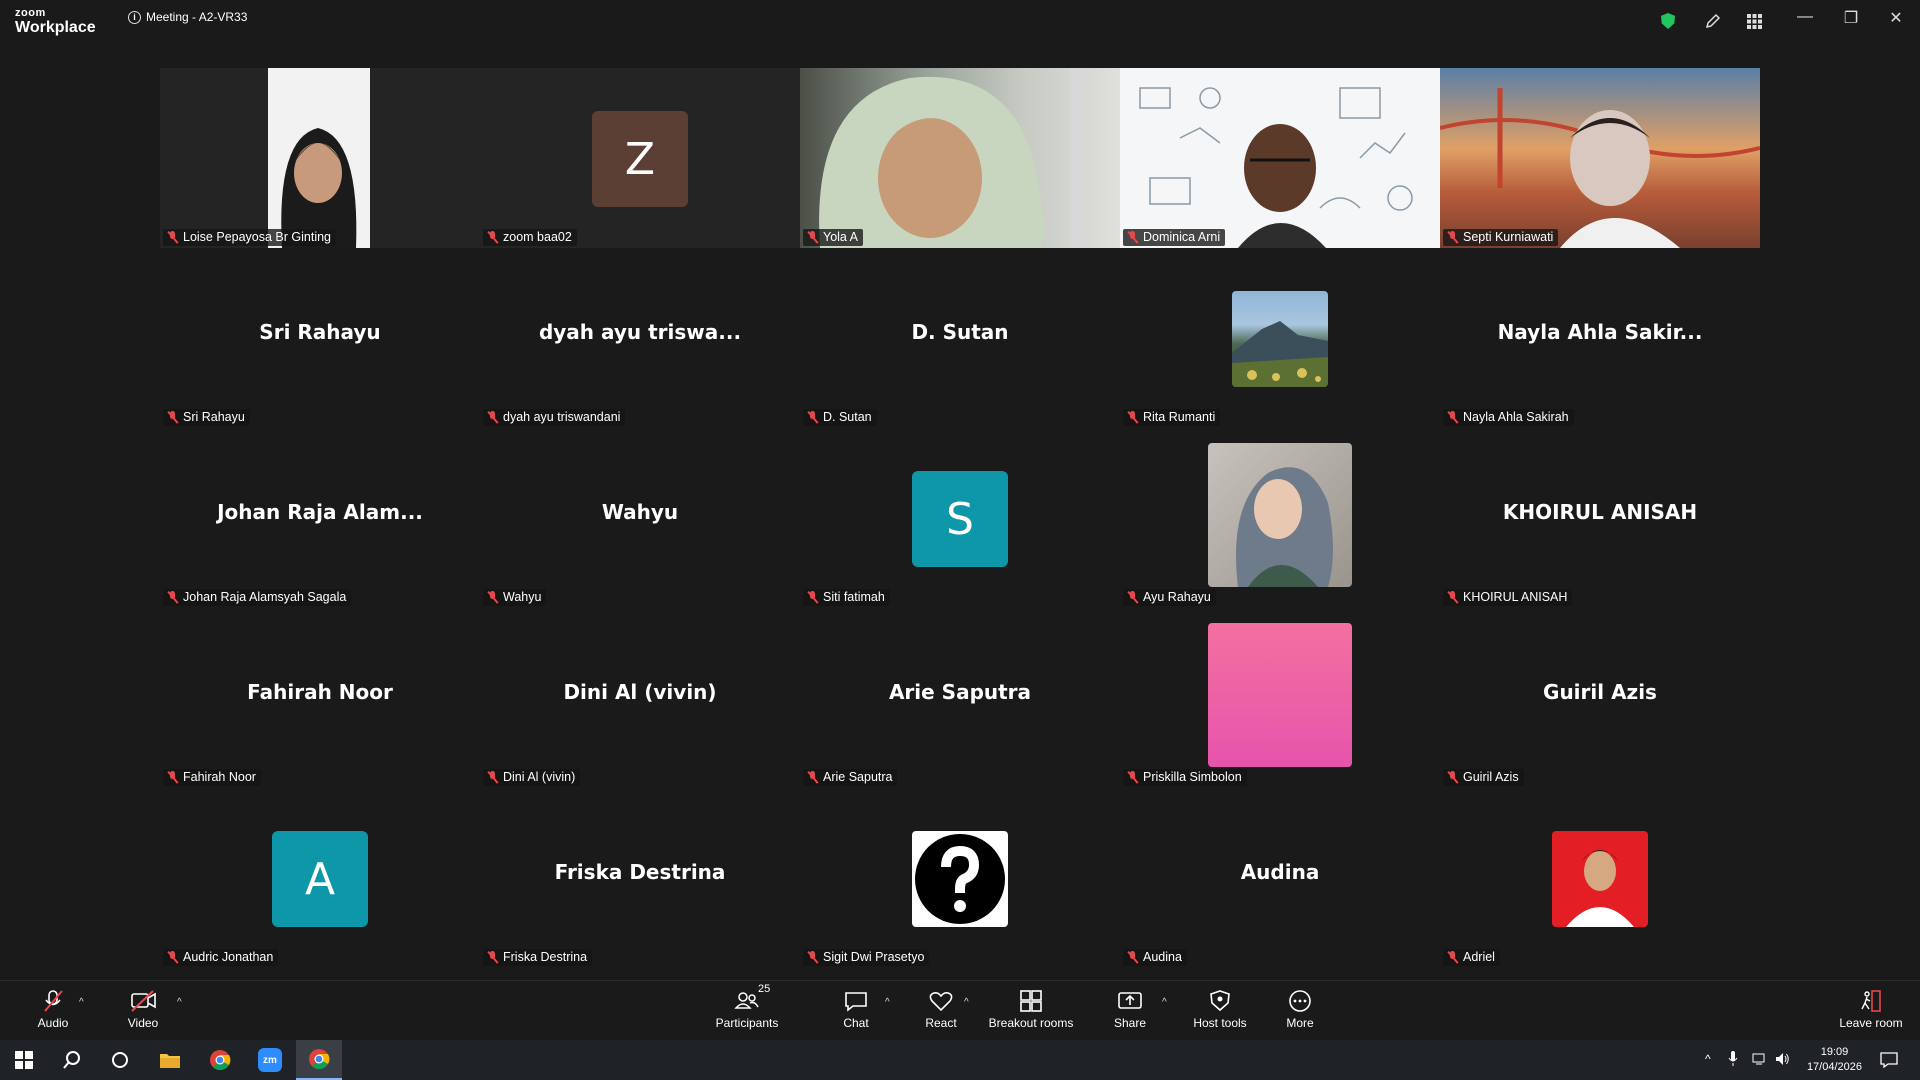 Image resolution: width=1920 pixels, height=1080 pixels. What do you see at coordinates (1782, 1061) in the screenshot?
I see `volume-icon` at bounding box center [1782, 1061].